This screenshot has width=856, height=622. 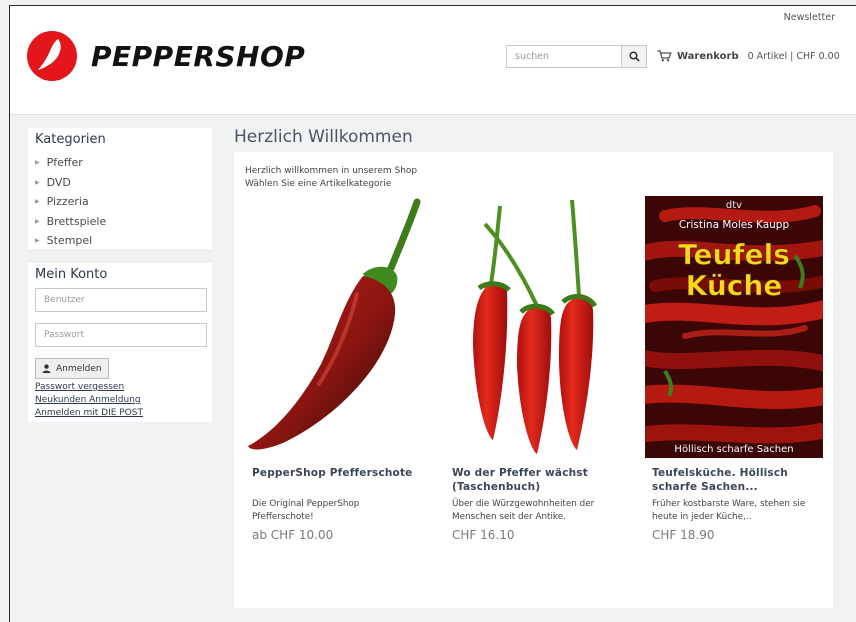 What do you see at coordinates (64, 163) in the screenshot?
I see `category-label: Pfeffer` at bounding box center [64, 163].